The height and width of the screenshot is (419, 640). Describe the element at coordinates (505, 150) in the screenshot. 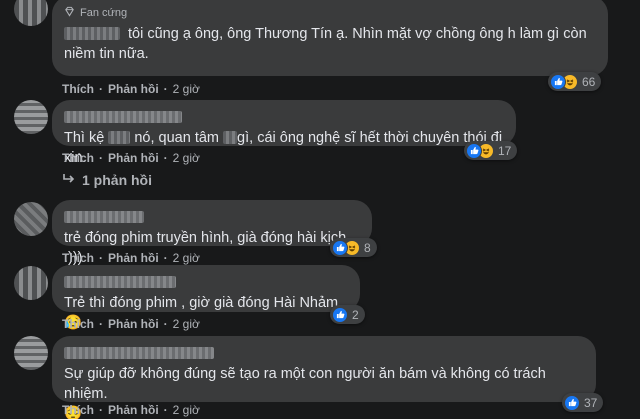

I see `reaction-count: 17` at that location.